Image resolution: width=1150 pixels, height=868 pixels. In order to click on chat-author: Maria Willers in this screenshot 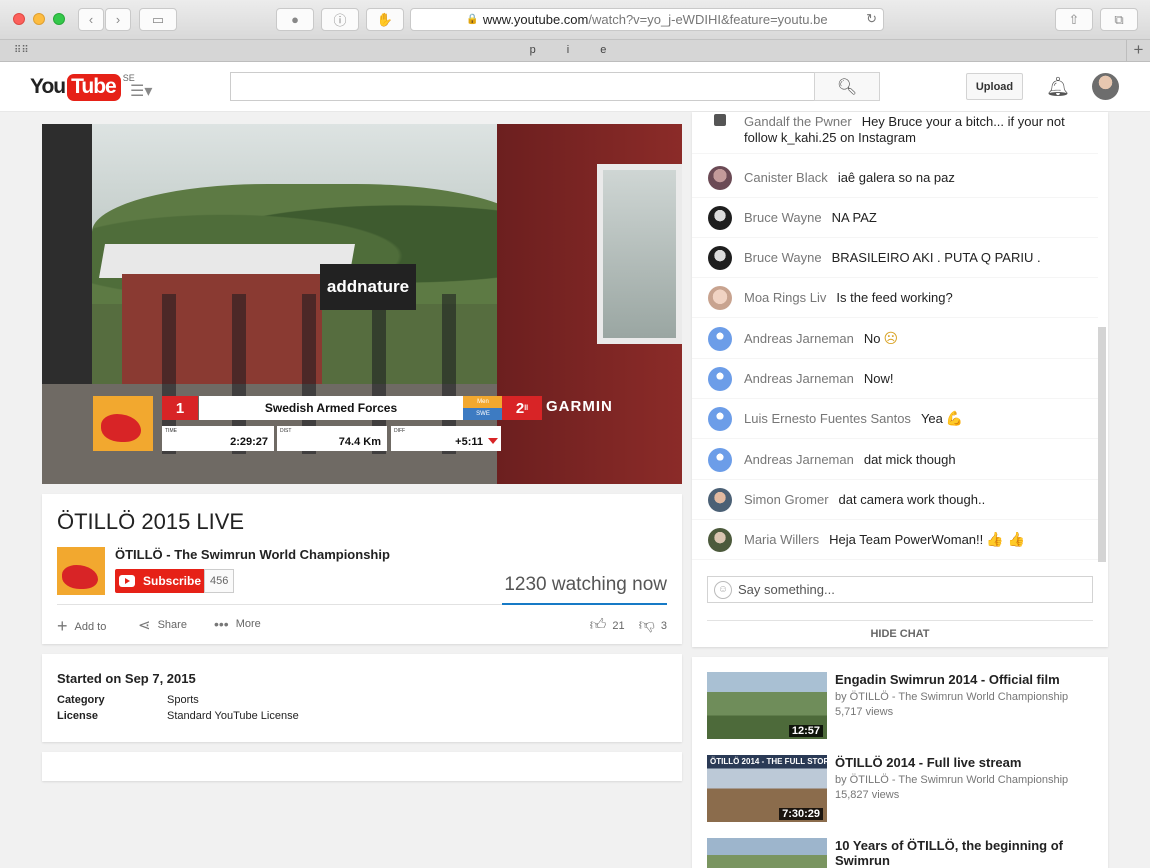, I will do `click(781, 539)`.